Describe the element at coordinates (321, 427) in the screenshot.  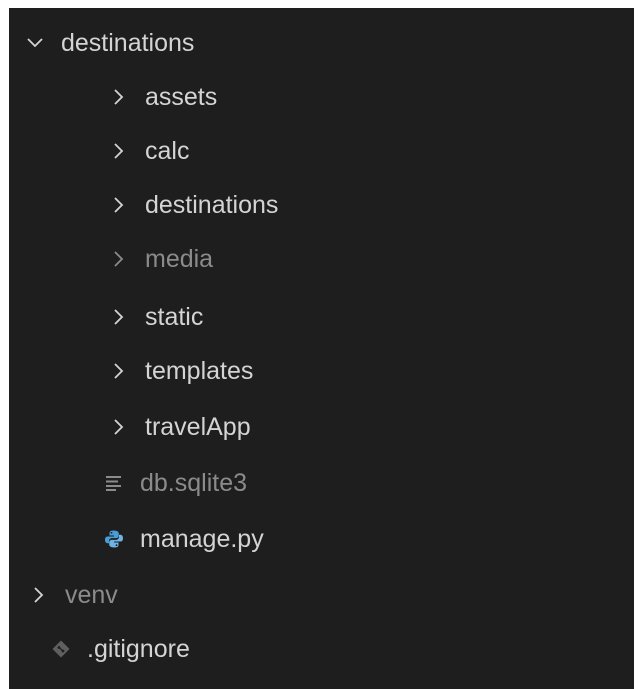
I see `tree-item-travelapp: travelApp` at that location.